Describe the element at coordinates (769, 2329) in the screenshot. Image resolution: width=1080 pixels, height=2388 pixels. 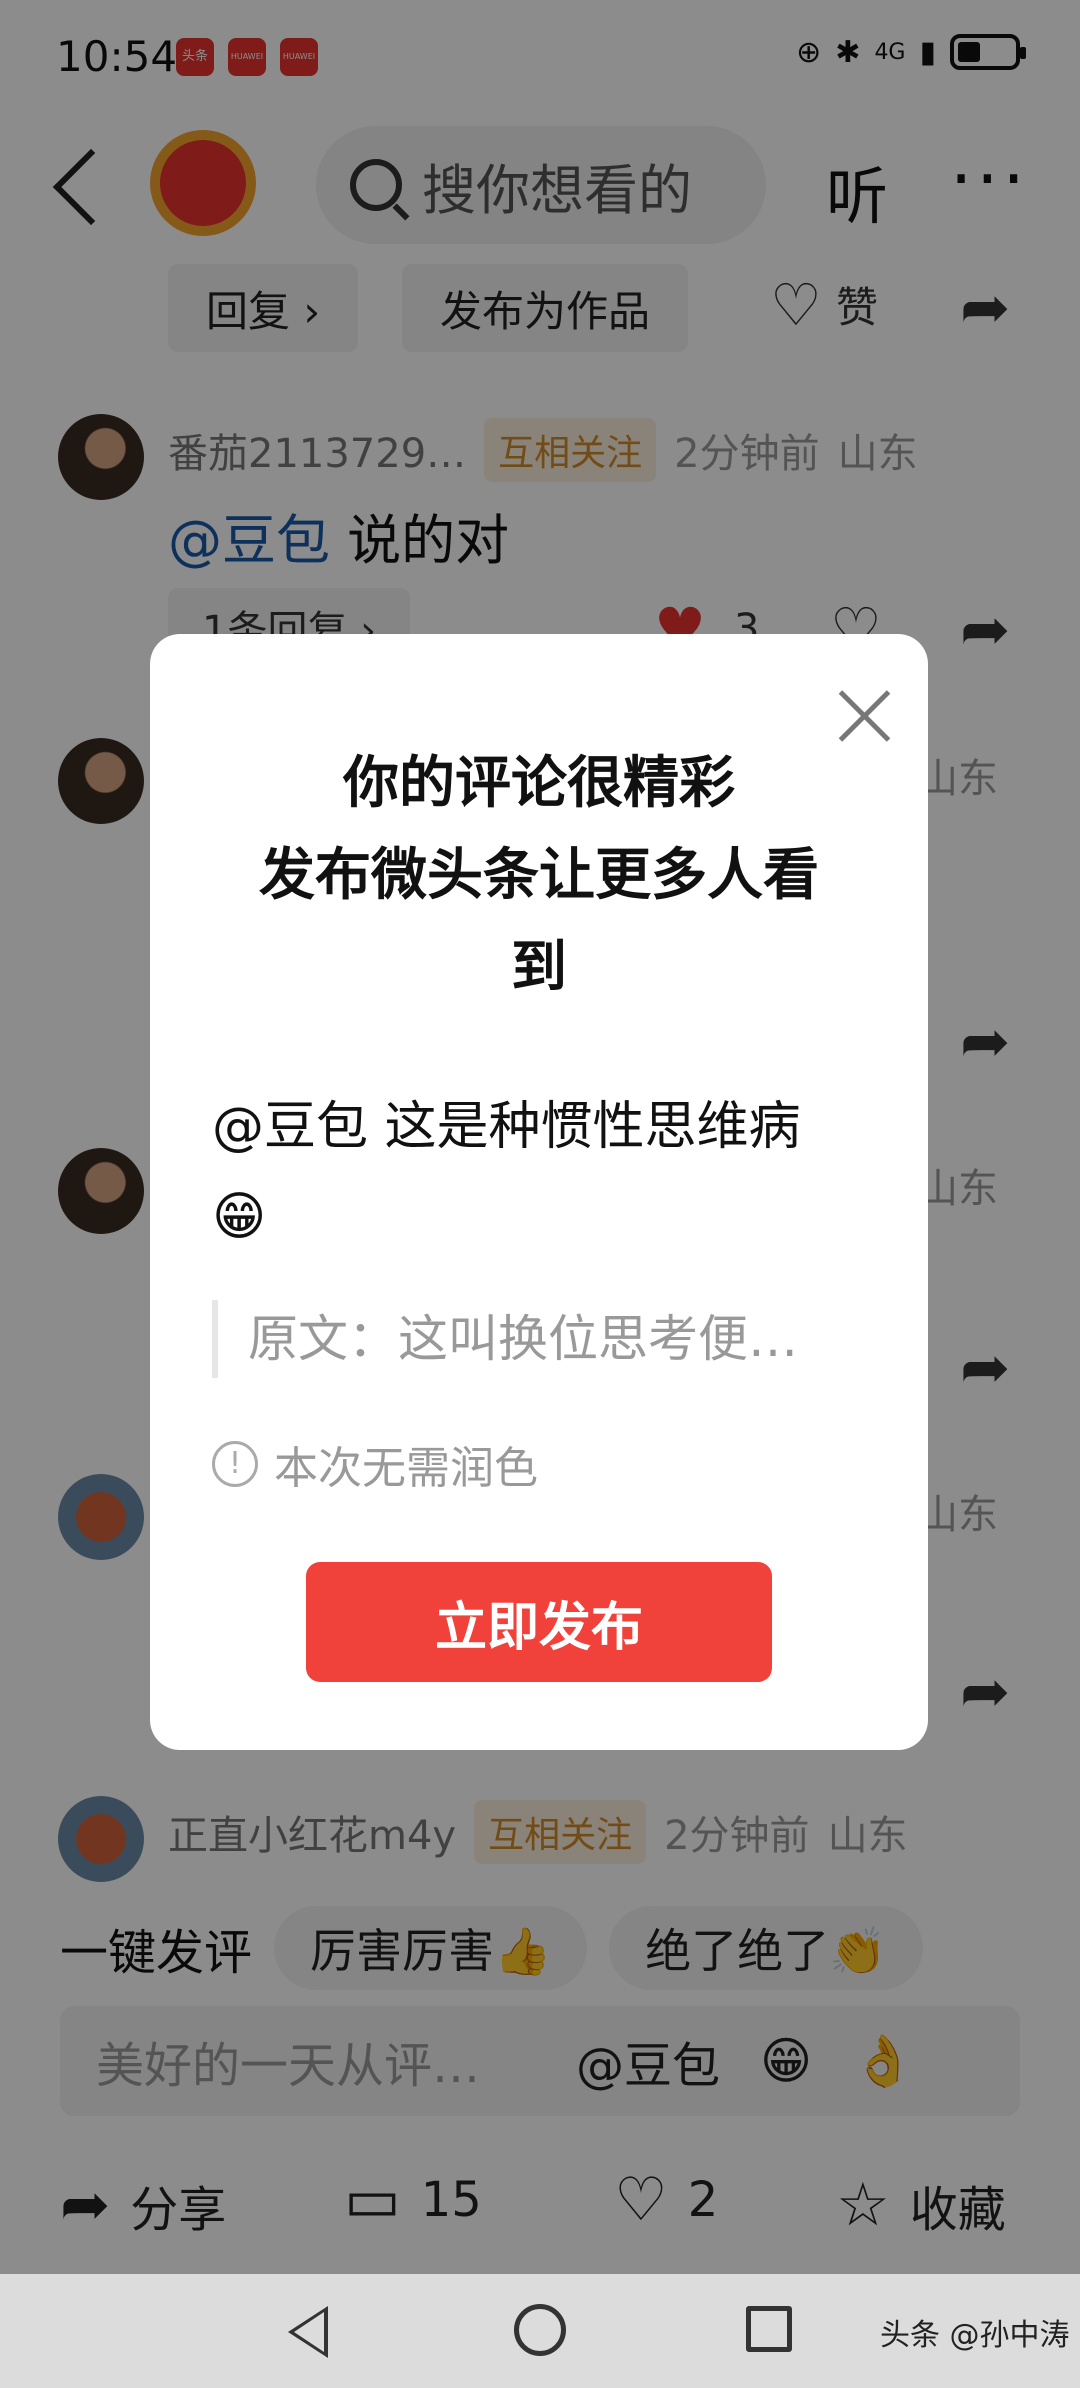
I see `nav-recent-icon` at that location.